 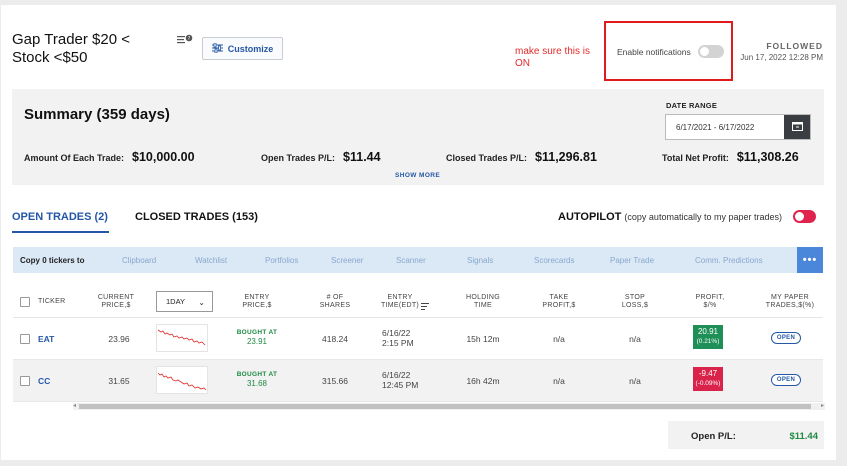 I want to click on copy-screener: Screener, so click(x=347, y=260).